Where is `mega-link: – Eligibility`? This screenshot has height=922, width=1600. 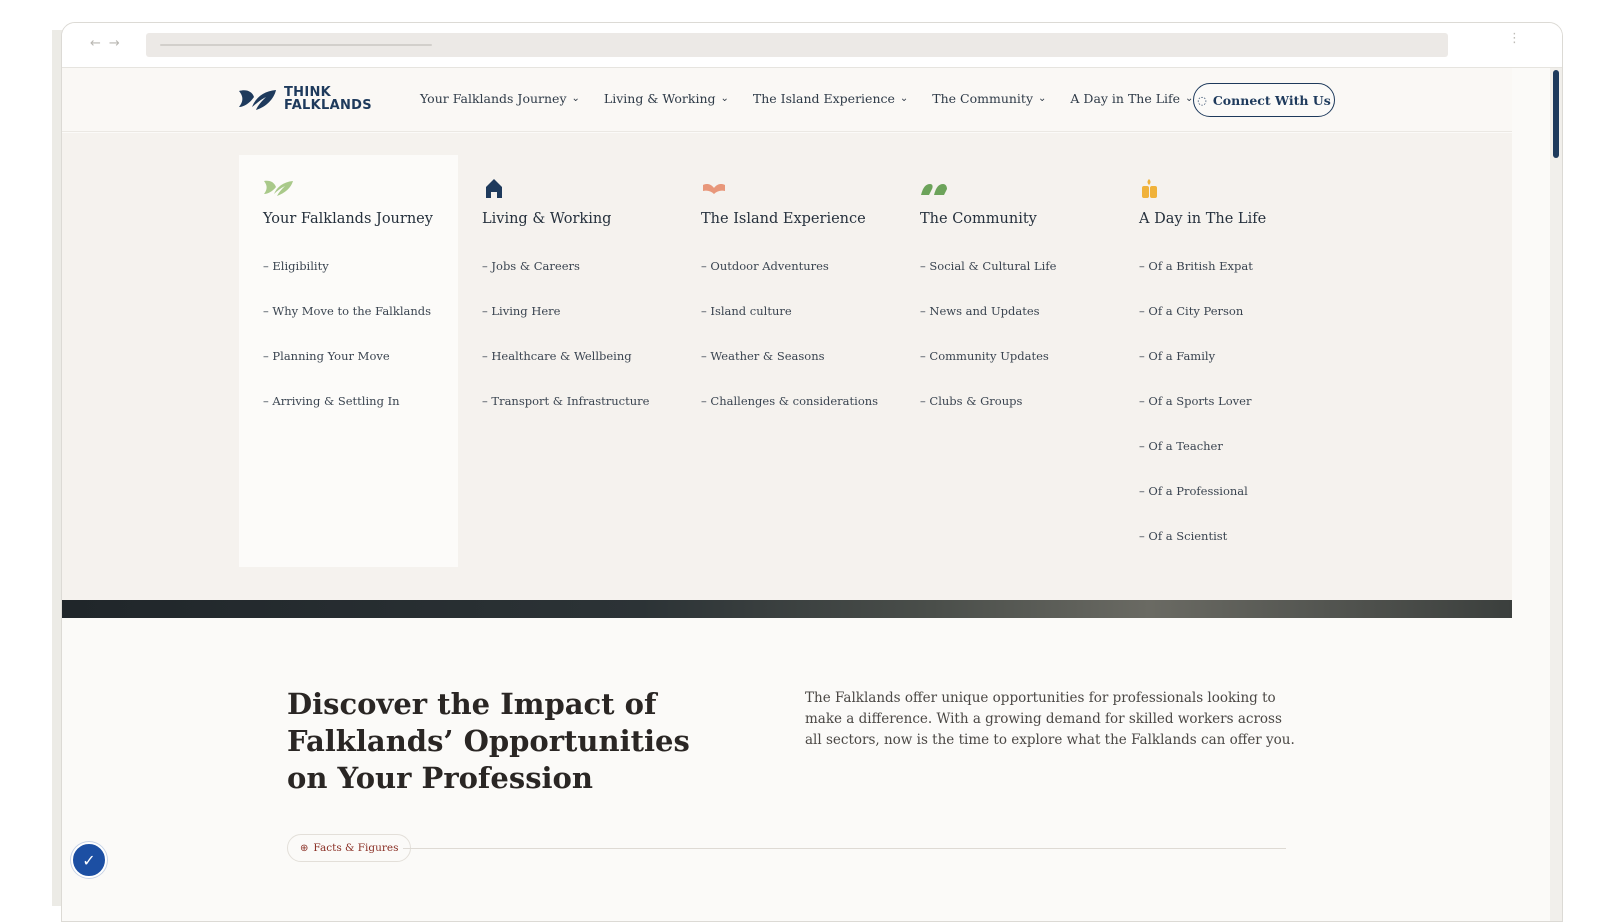
mega-link: – Eligibility is located at coordinates (347, 281).